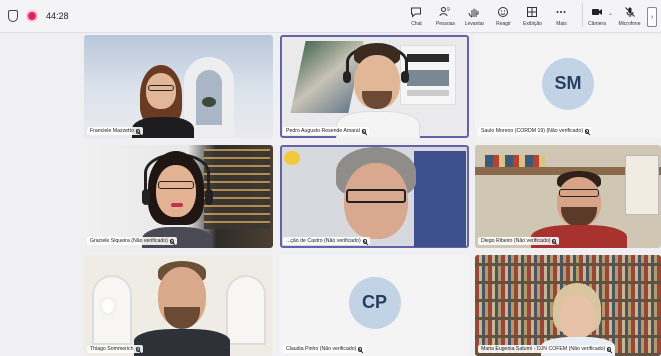  I want to click on participant-name-tag: Franciele Mazzetto, so click(115, 131).